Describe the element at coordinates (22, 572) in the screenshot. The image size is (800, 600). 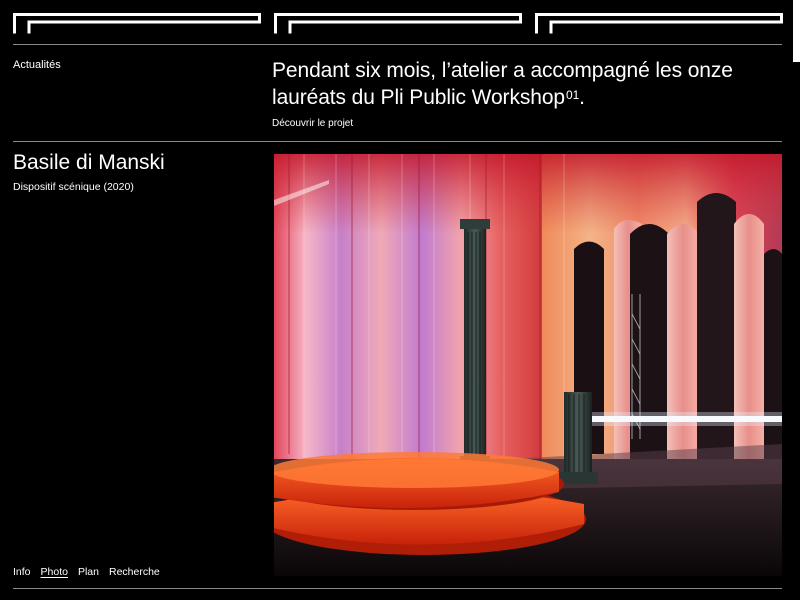
I see `nav-info: Info` at that location.